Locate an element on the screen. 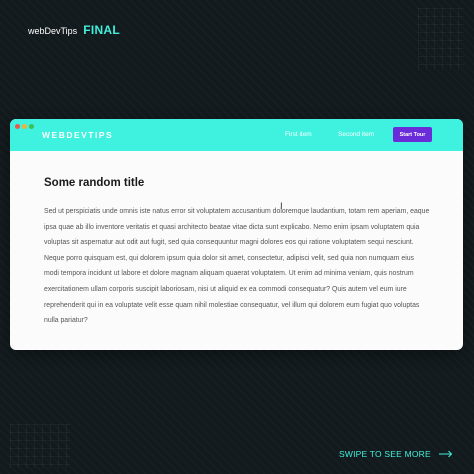 This screenshot has width=474, height=474. nav-first-item: First item is located at coordinates (298, 134).